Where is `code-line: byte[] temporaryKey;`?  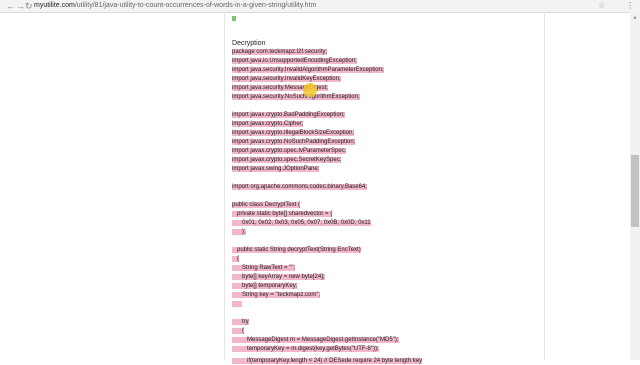
code-line: byte[] temporaryKey; is located at coordinates (265, 286).